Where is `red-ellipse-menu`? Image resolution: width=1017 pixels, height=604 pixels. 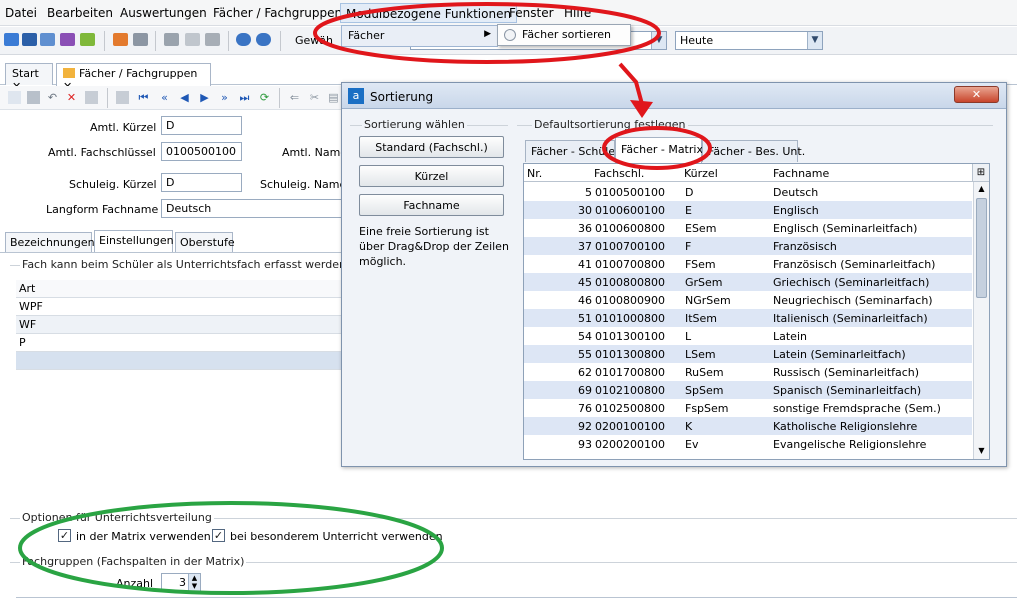
red-ellipse-menu is located at coordinates (487, 33).